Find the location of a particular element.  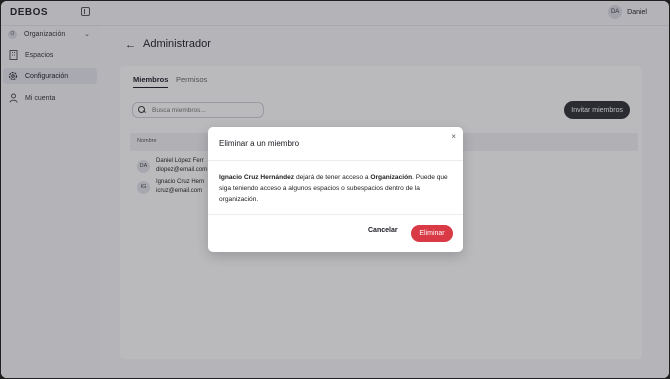

organization-name-strong: Organización is located at coordinates (391, 177).